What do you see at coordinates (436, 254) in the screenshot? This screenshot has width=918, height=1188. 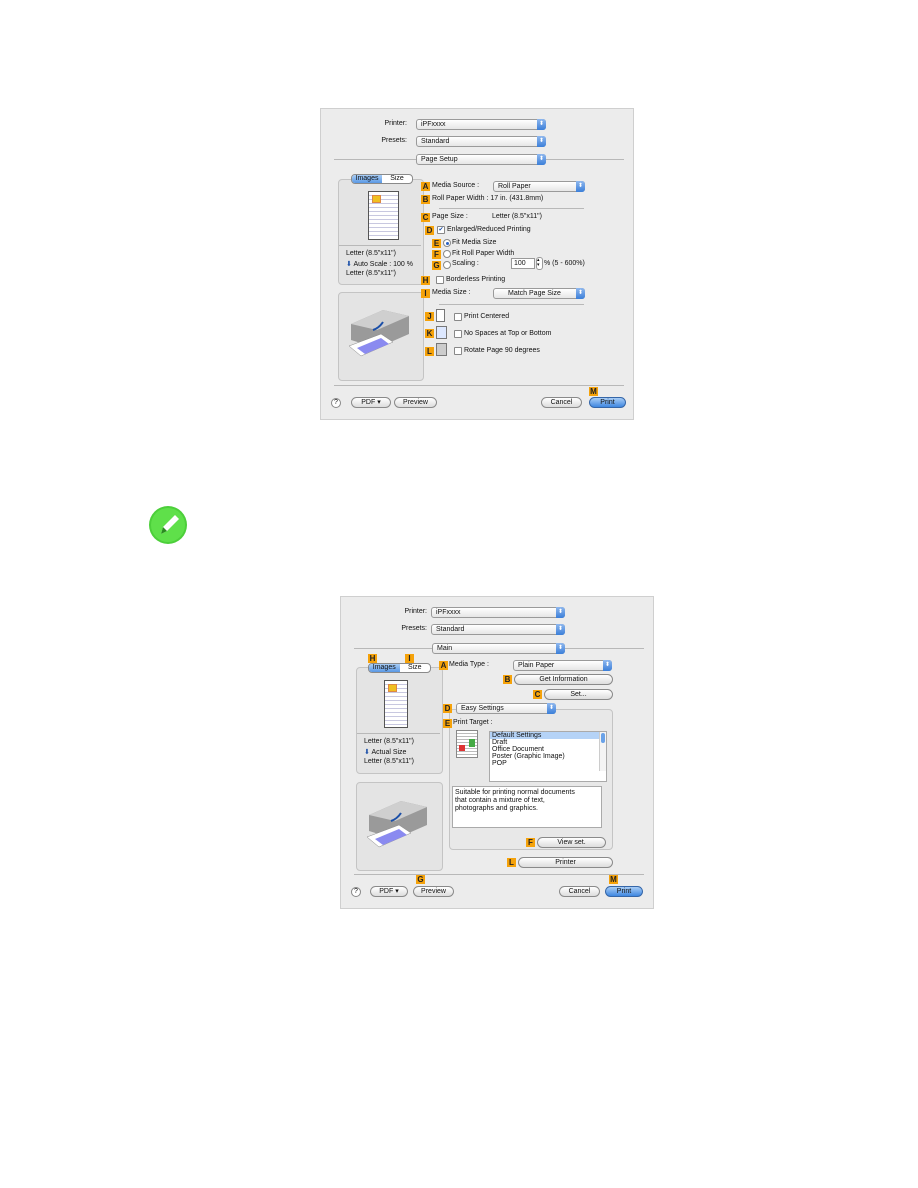 I see `badge-f: F` at bounding box center [436, 254].